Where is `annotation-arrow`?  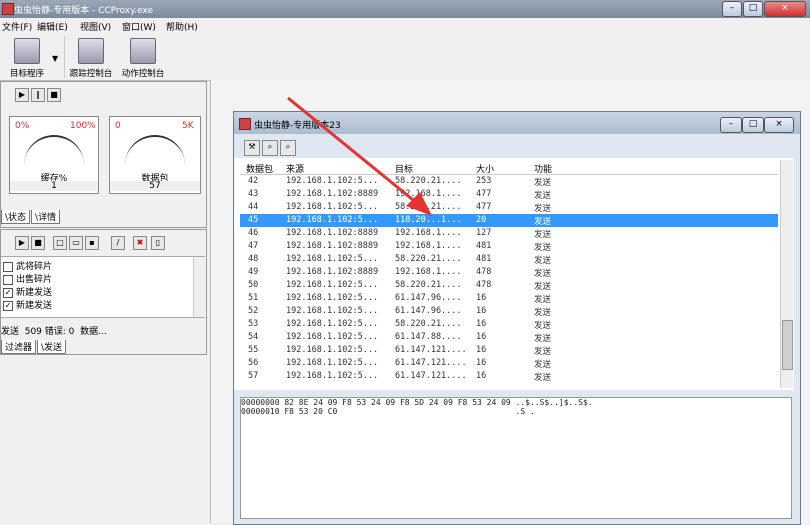 annotation-arrow is located at coordinates (359, 156).